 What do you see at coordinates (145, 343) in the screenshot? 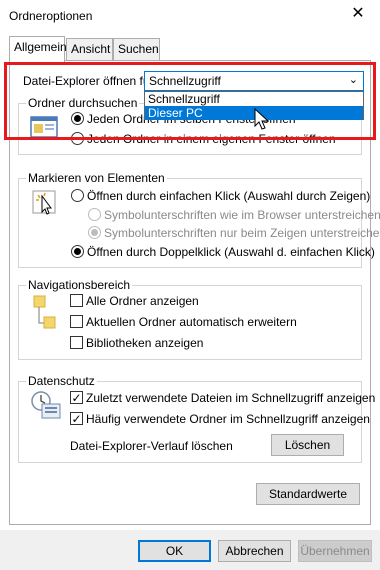
I see `checkbox-show-libraries-label: Bibliotheken anzeigen` at bounding box center [145, 343].